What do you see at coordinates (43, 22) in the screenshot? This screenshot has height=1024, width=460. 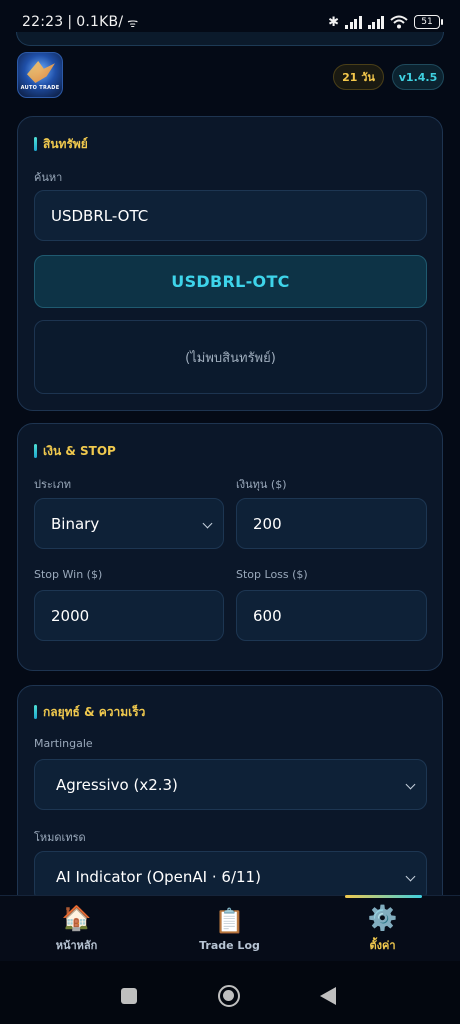 I see `status-time: 22:23` at bounding box center [43, 22].